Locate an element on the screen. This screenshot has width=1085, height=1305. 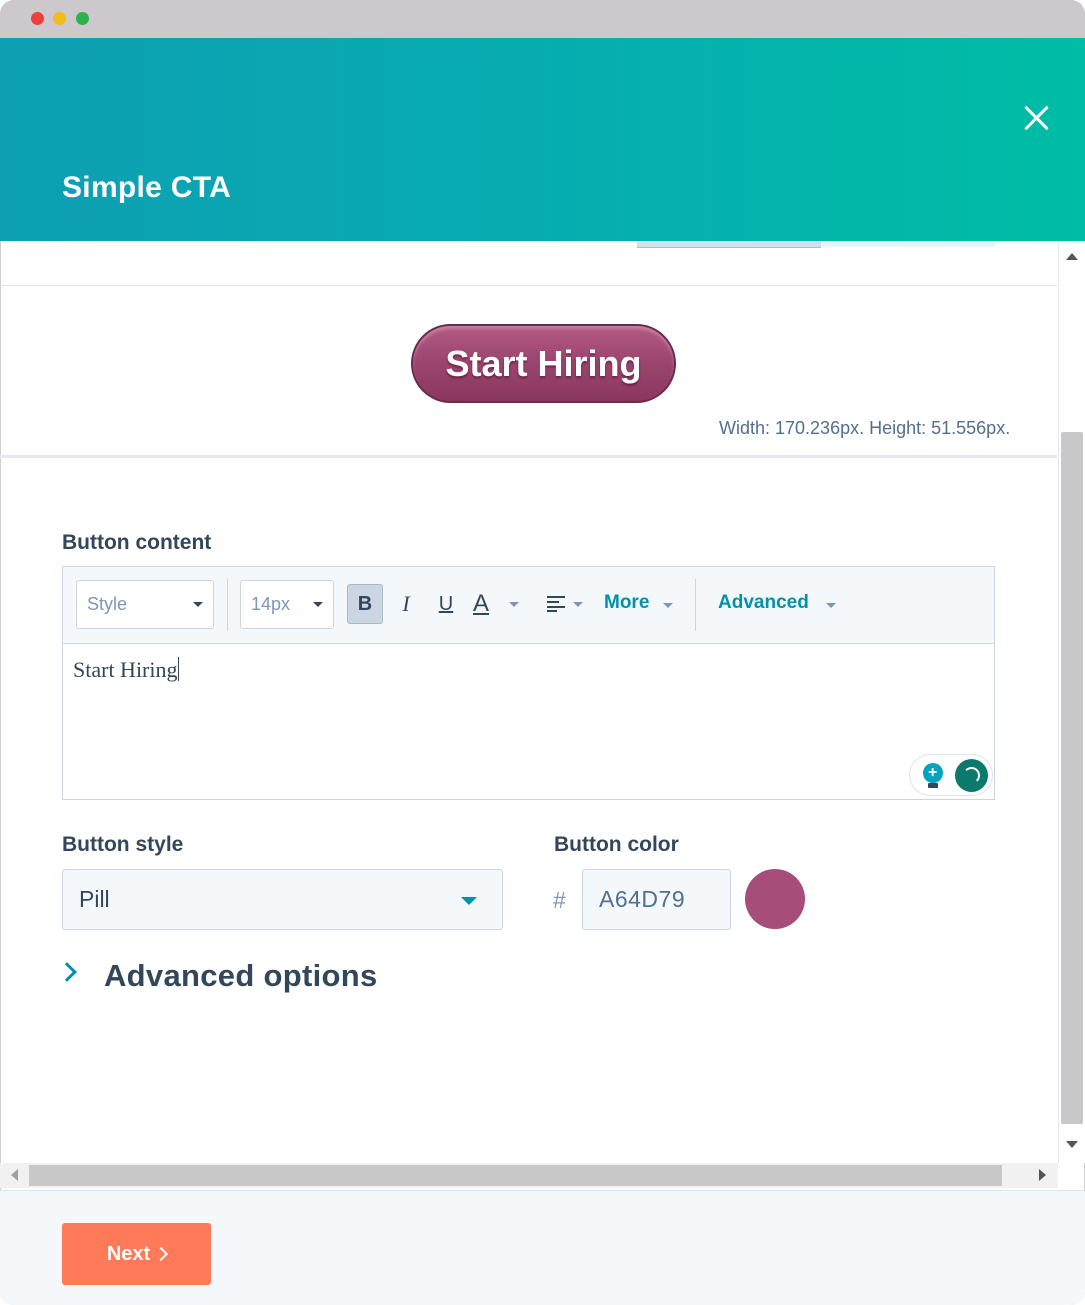
scroll-left-icon is located at coordinates (14, 1175).